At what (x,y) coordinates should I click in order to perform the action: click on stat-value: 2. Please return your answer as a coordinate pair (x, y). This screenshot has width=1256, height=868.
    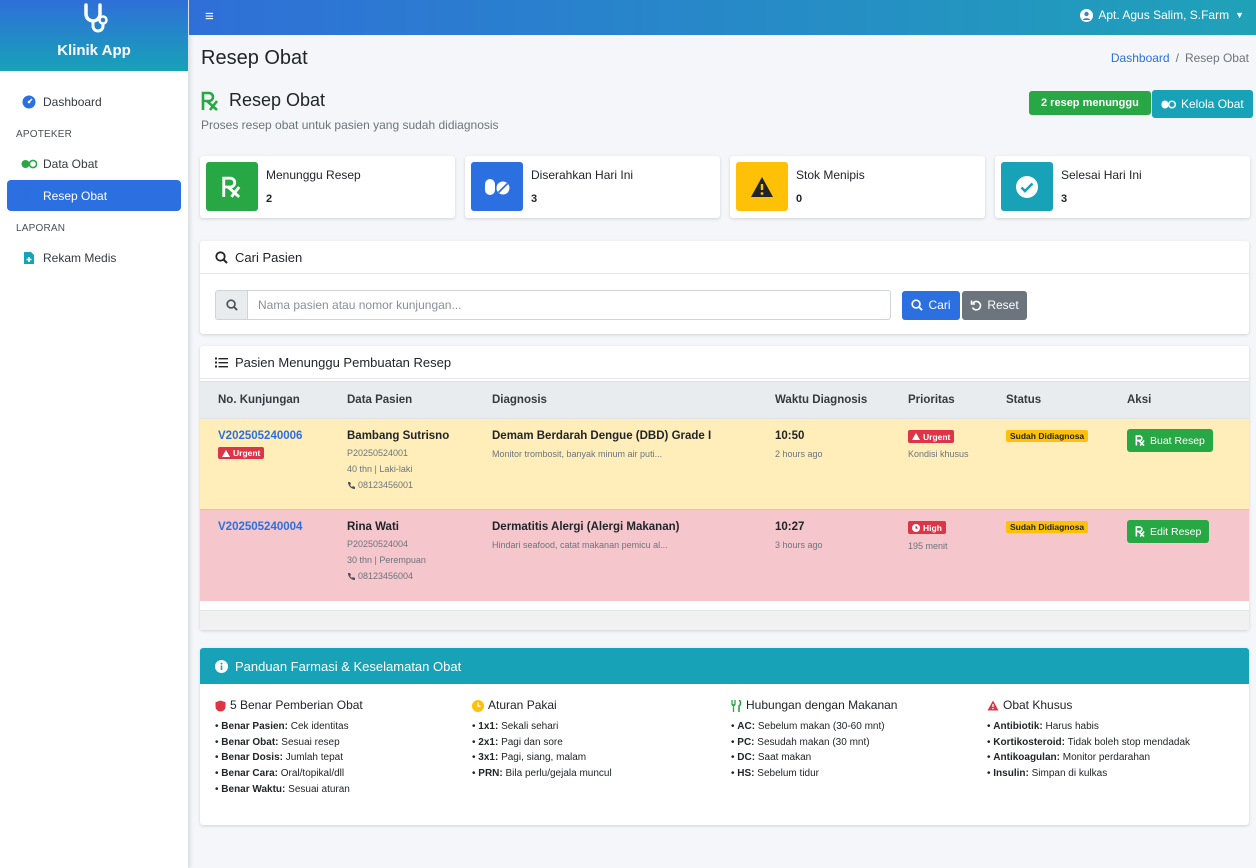
    Looking at the image, I should click on (269, 199).